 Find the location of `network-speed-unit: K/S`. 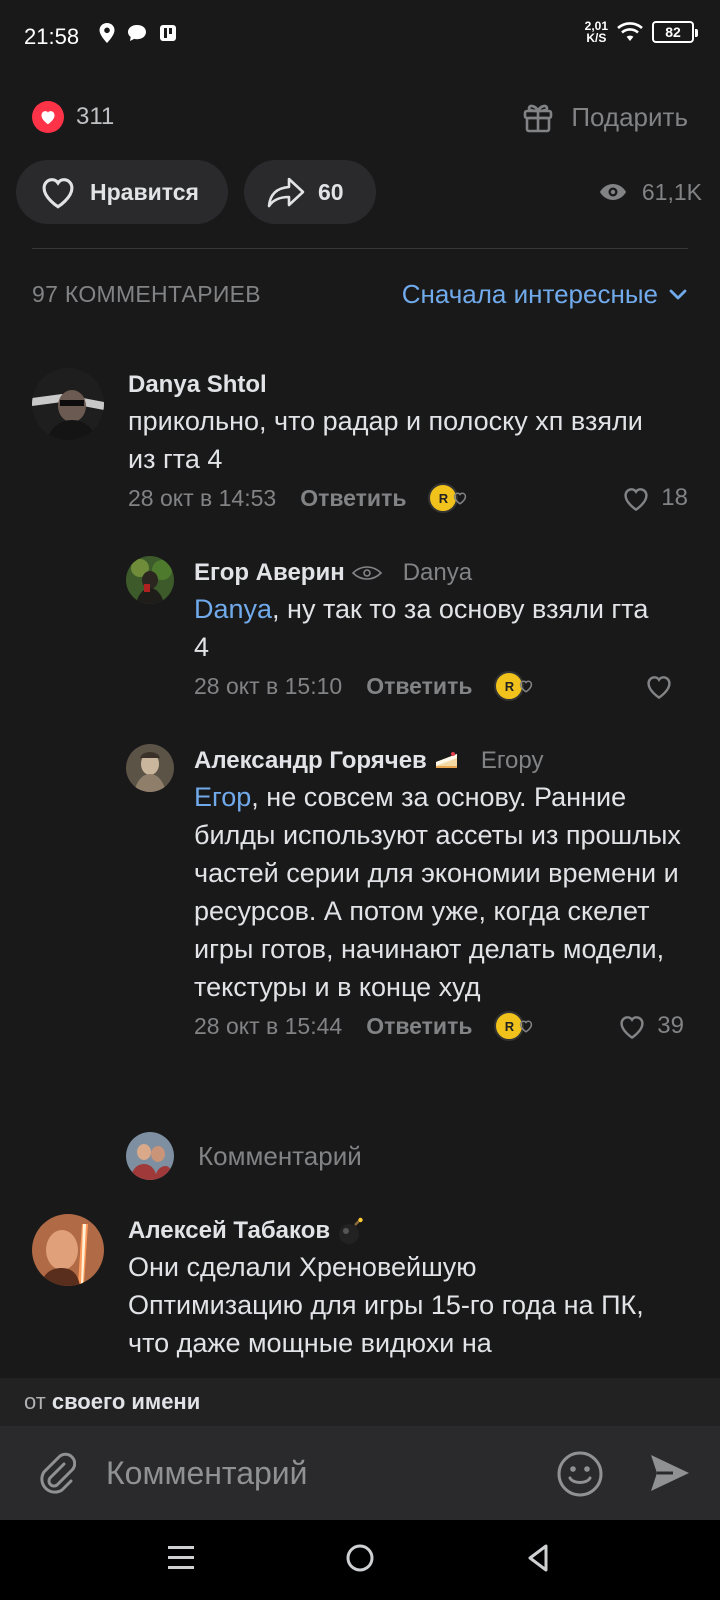

network-speed-unit: K/S is located at coordinates (596, 38).